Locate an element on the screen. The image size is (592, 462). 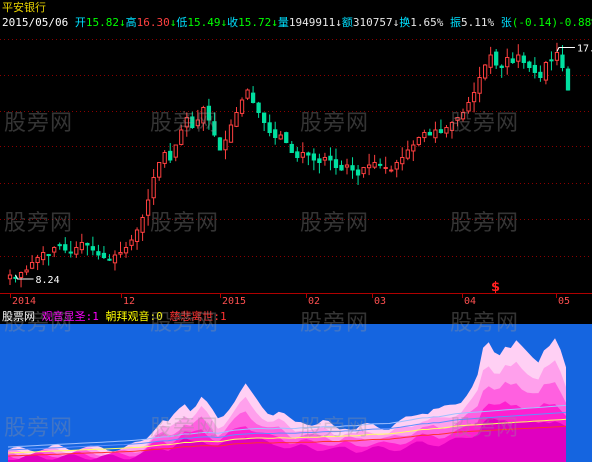
low-callout-line is located at coordinates (24, 277).